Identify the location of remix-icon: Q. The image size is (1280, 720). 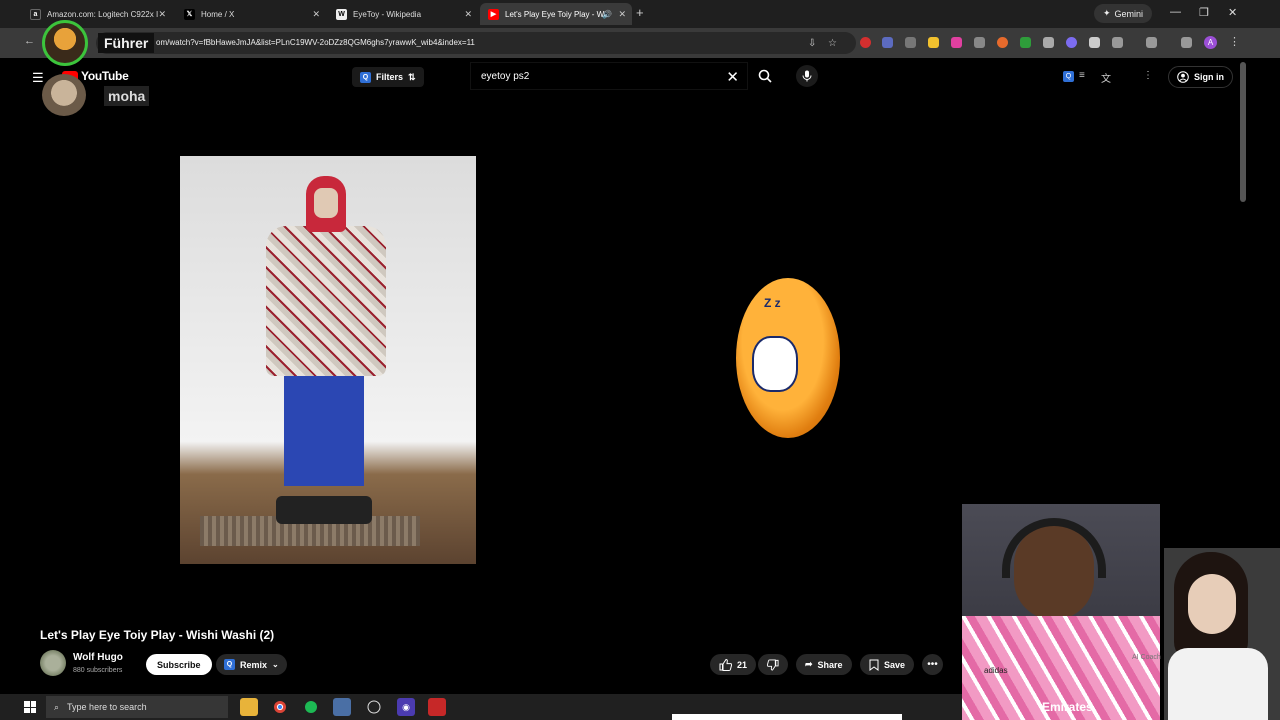
(229, 664).